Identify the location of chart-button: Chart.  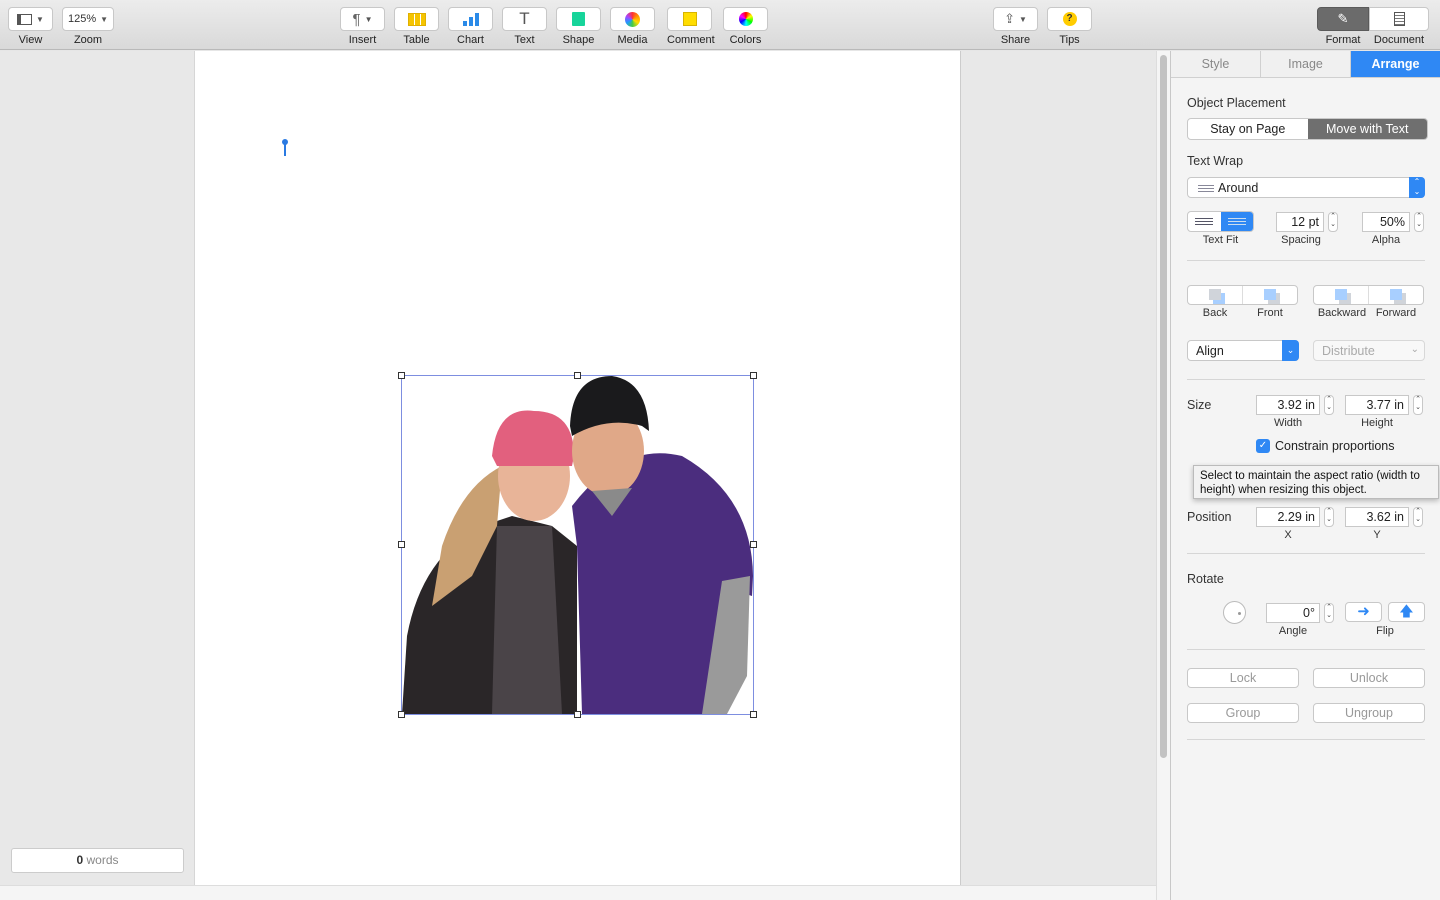
(470, 26).